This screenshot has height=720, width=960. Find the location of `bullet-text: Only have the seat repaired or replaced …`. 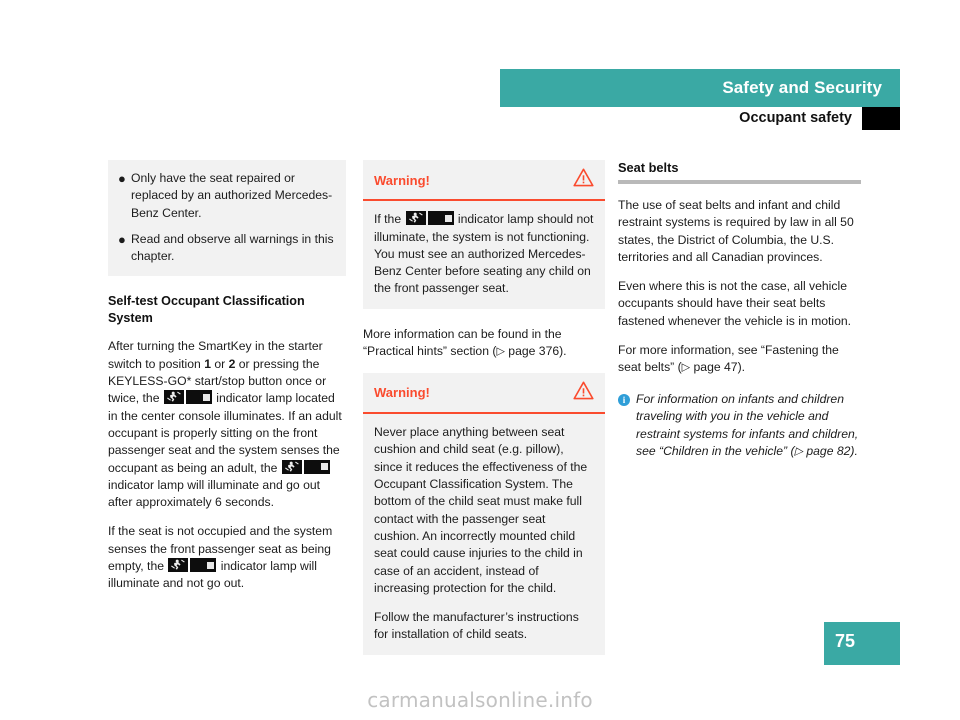

bullet-text: Only have the seat repaired or replaced … is located at coordinates (232, 195).